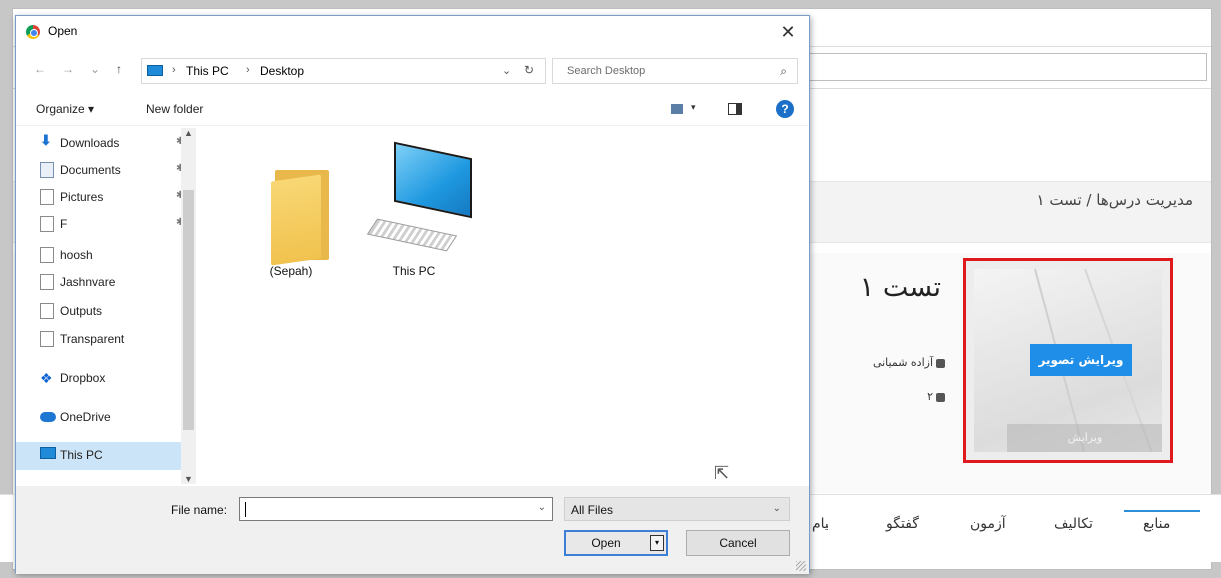  What do you see at coordinates (735, 109) in the screenshot?
I see `preview-pane-icon` at bounding box center [735, 109].